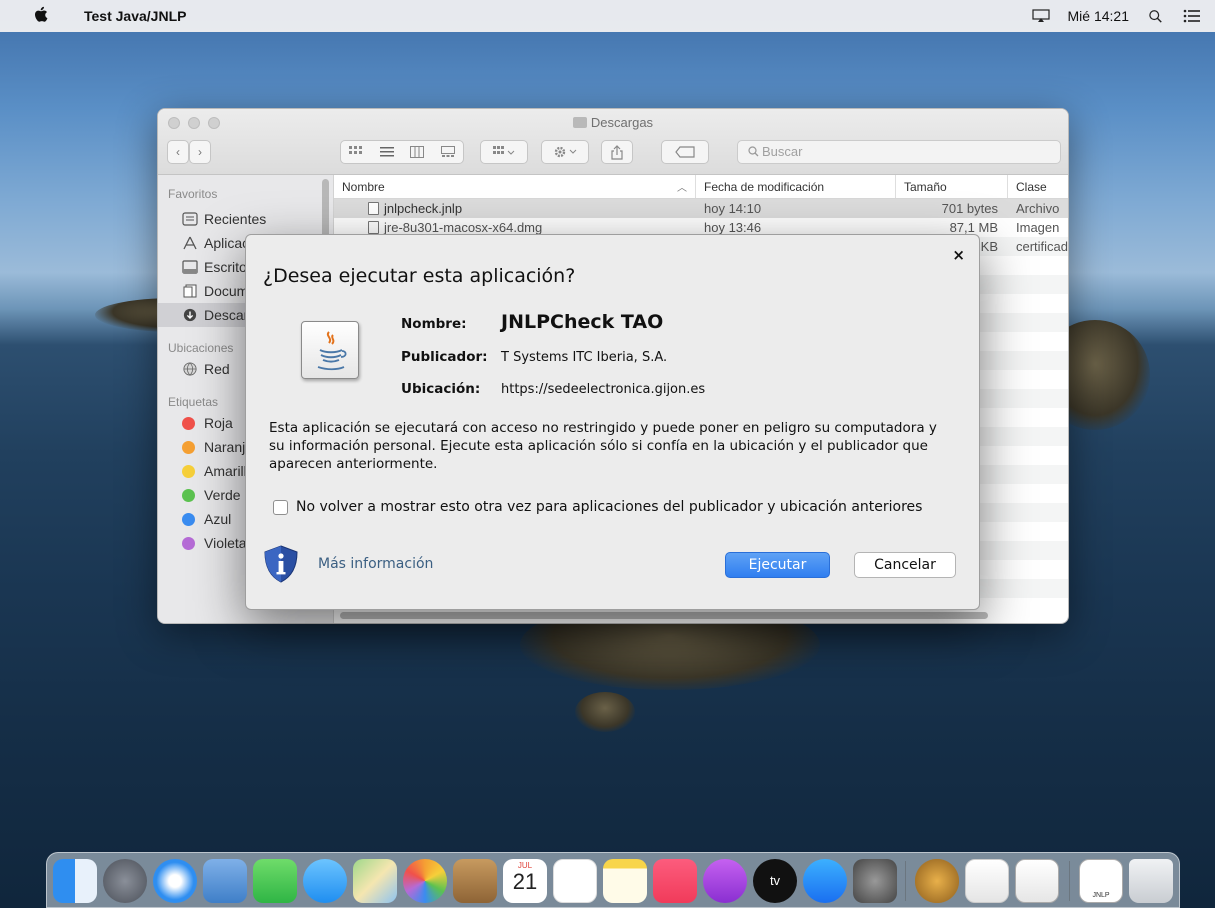 This screenshot has width=1215, height=908. Describe the element at coordinates (664, 615) in the screenshot. I see `horizontal-scrollbar` at that location.